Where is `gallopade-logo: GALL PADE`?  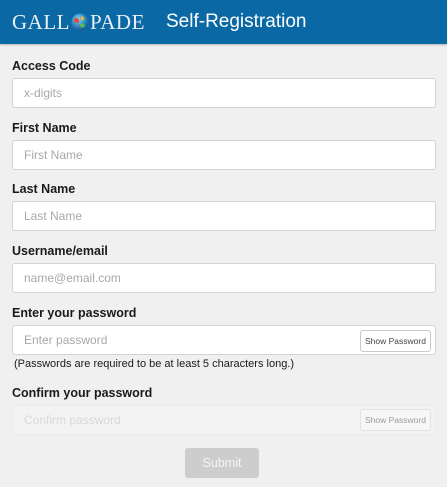
gallopade-logo: GALL PADE is located at coordinates (78, 22).